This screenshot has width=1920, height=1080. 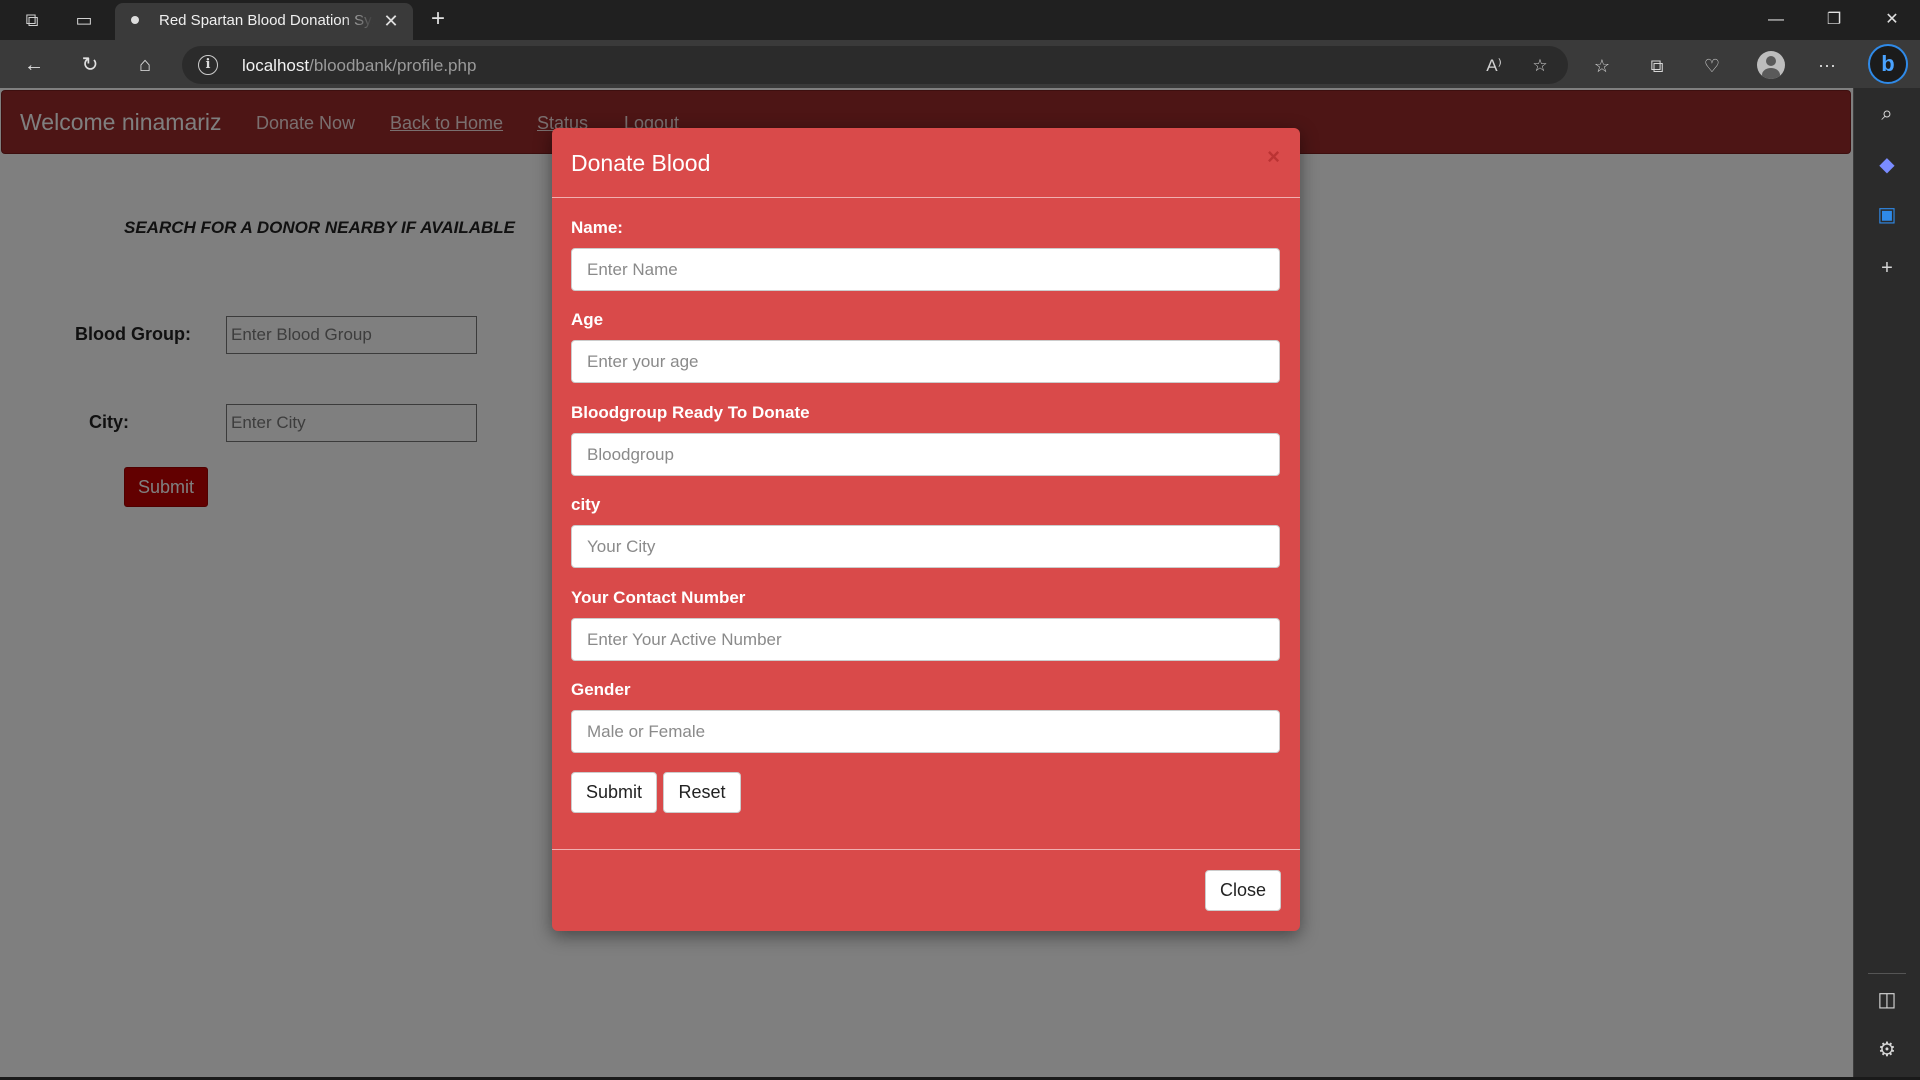 What do you see at coordinates (1887, 973) in the screenshot?
I see `sidebar-divider` at bounding box center [1887, 973].